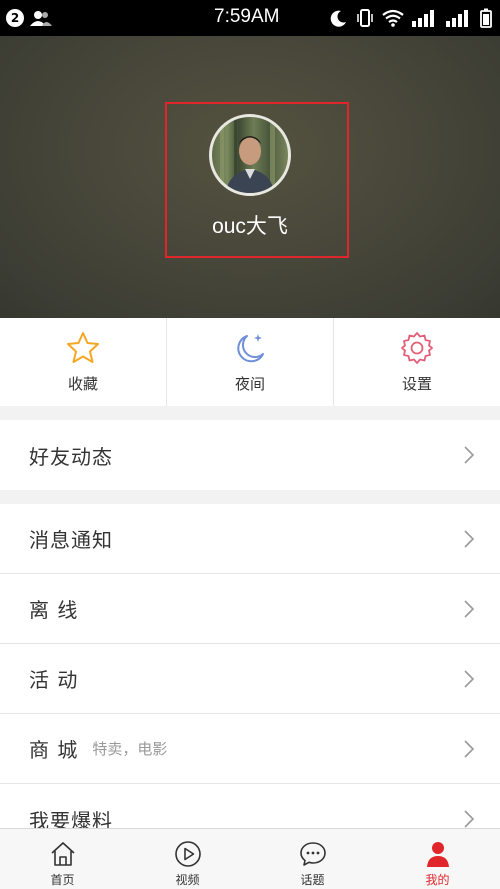 This screenshot has height=889, width=500. I want to click on night-mode-button: 夜间, so click(250, 362).